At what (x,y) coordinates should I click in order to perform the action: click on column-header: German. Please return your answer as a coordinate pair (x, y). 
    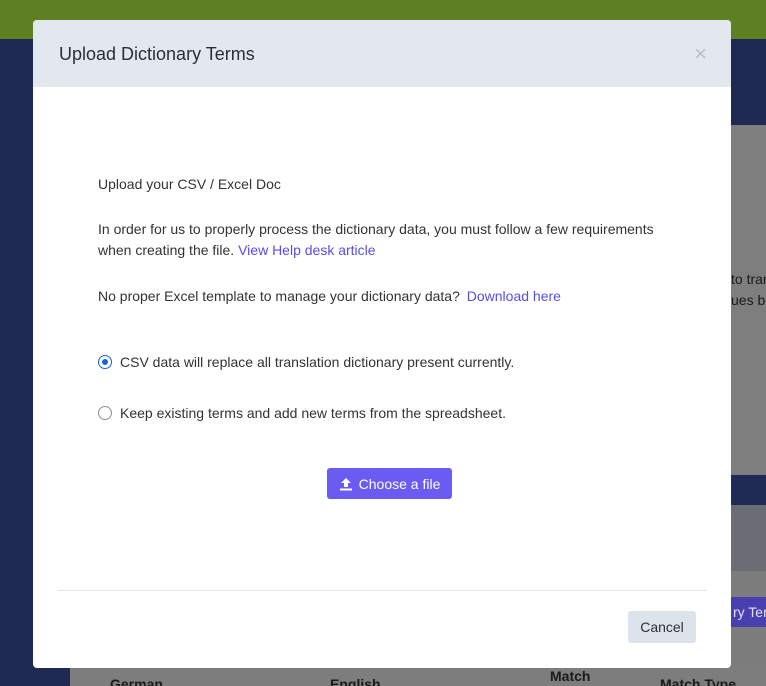
    Looking at the image, I should click on (136, 681).